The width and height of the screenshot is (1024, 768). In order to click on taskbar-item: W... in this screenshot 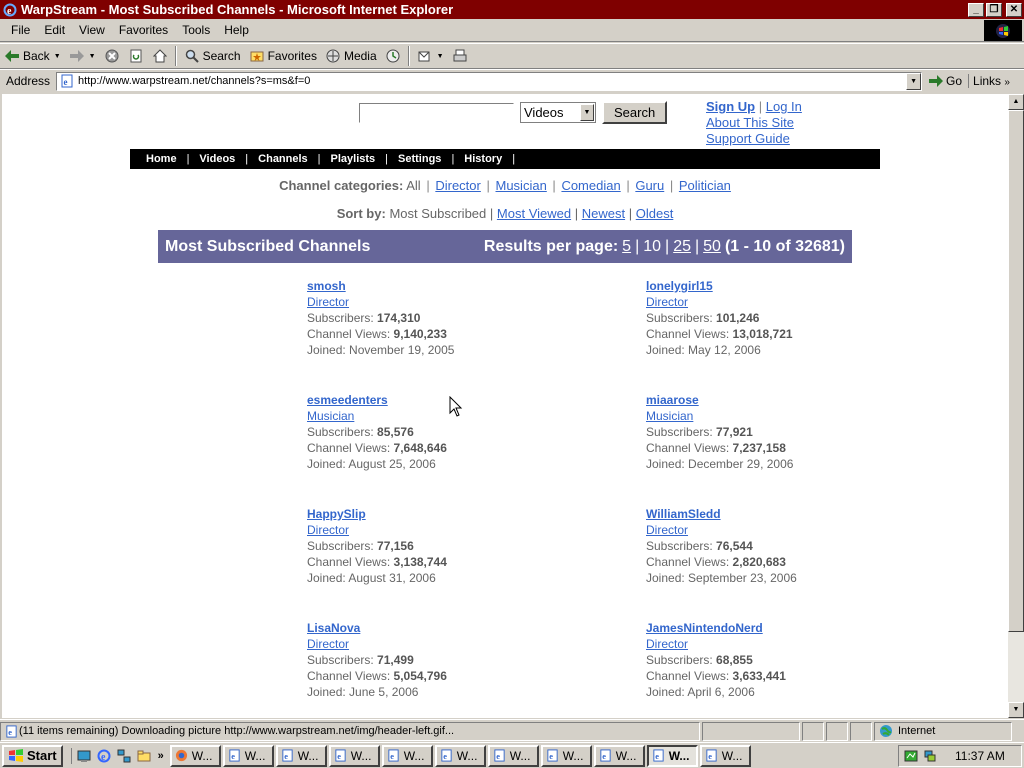, I will do `click(195, 755)`.